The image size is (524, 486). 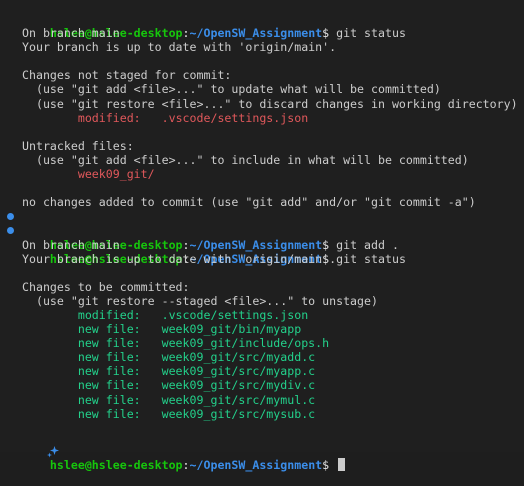 What do you see at coordinates (165, 314) in the screenshot?
I see `staged-file-line: modified: .vscode/settings.json` at bounding box center [165, 314].